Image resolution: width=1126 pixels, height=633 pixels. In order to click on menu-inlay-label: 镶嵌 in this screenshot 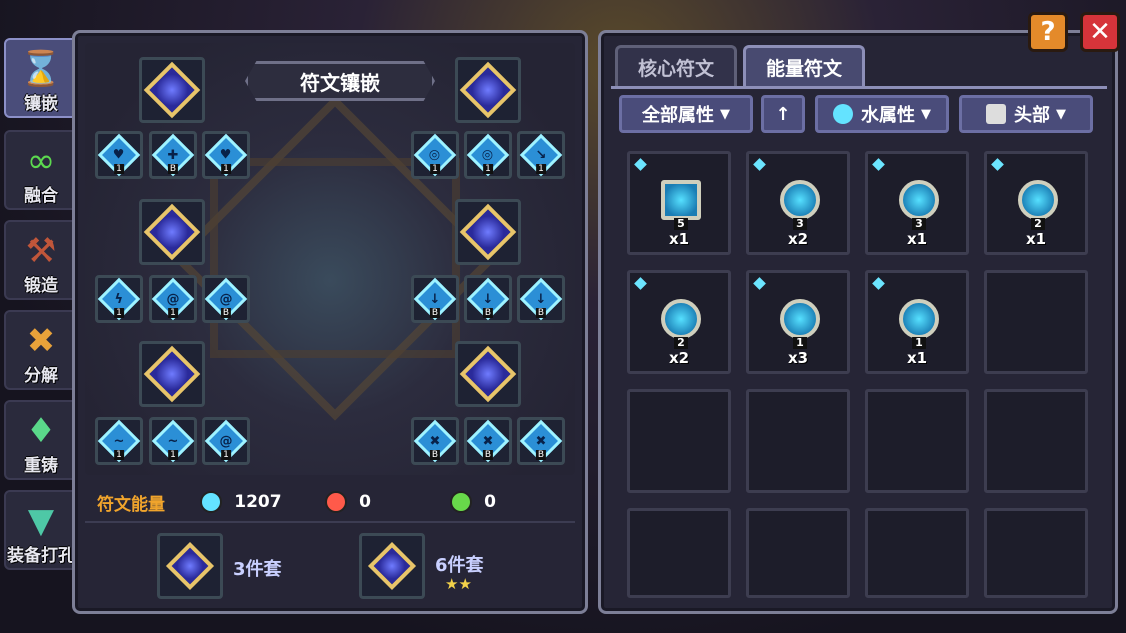, I will do `click(41, 104)`.